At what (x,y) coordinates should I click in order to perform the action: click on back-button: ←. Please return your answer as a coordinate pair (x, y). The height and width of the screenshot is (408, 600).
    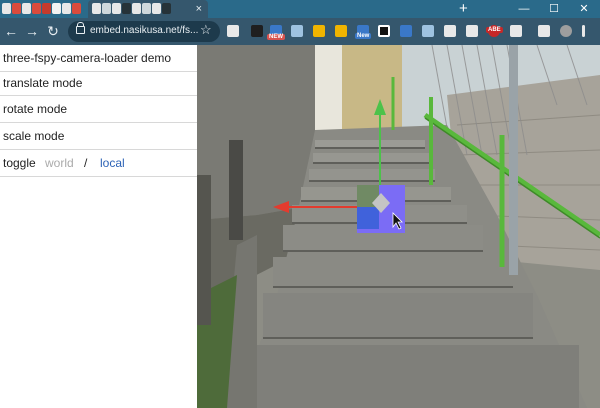
    Looking at the image, I should click on (11, 31).